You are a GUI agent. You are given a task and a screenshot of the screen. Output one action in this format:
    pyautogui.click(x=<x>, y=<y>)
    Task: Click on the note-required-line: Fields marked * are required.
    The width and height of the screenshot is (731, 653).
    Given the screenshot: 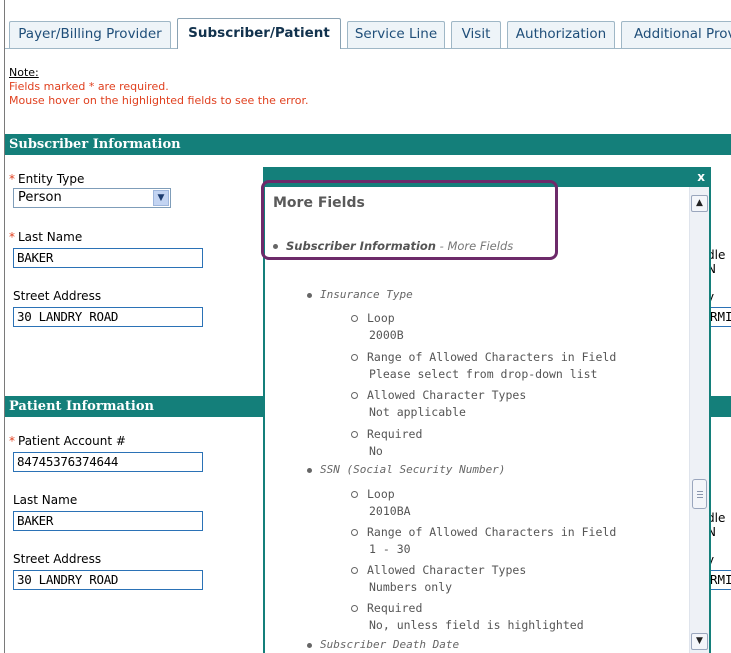 What is the action you would take?
    pyautogui.click(x=89, y=86)
    